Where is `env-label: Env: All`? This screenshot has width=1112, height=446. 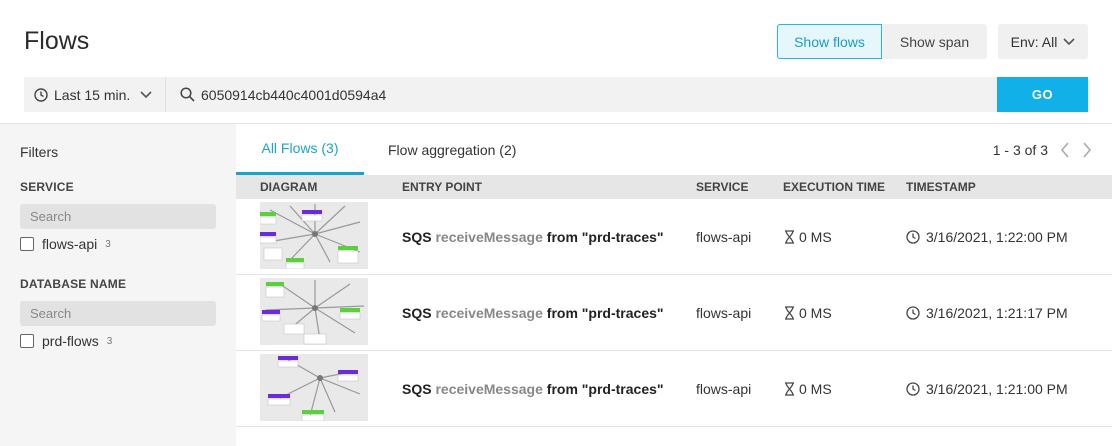
env-label: Env: All is located at coordinates (1034, 41).